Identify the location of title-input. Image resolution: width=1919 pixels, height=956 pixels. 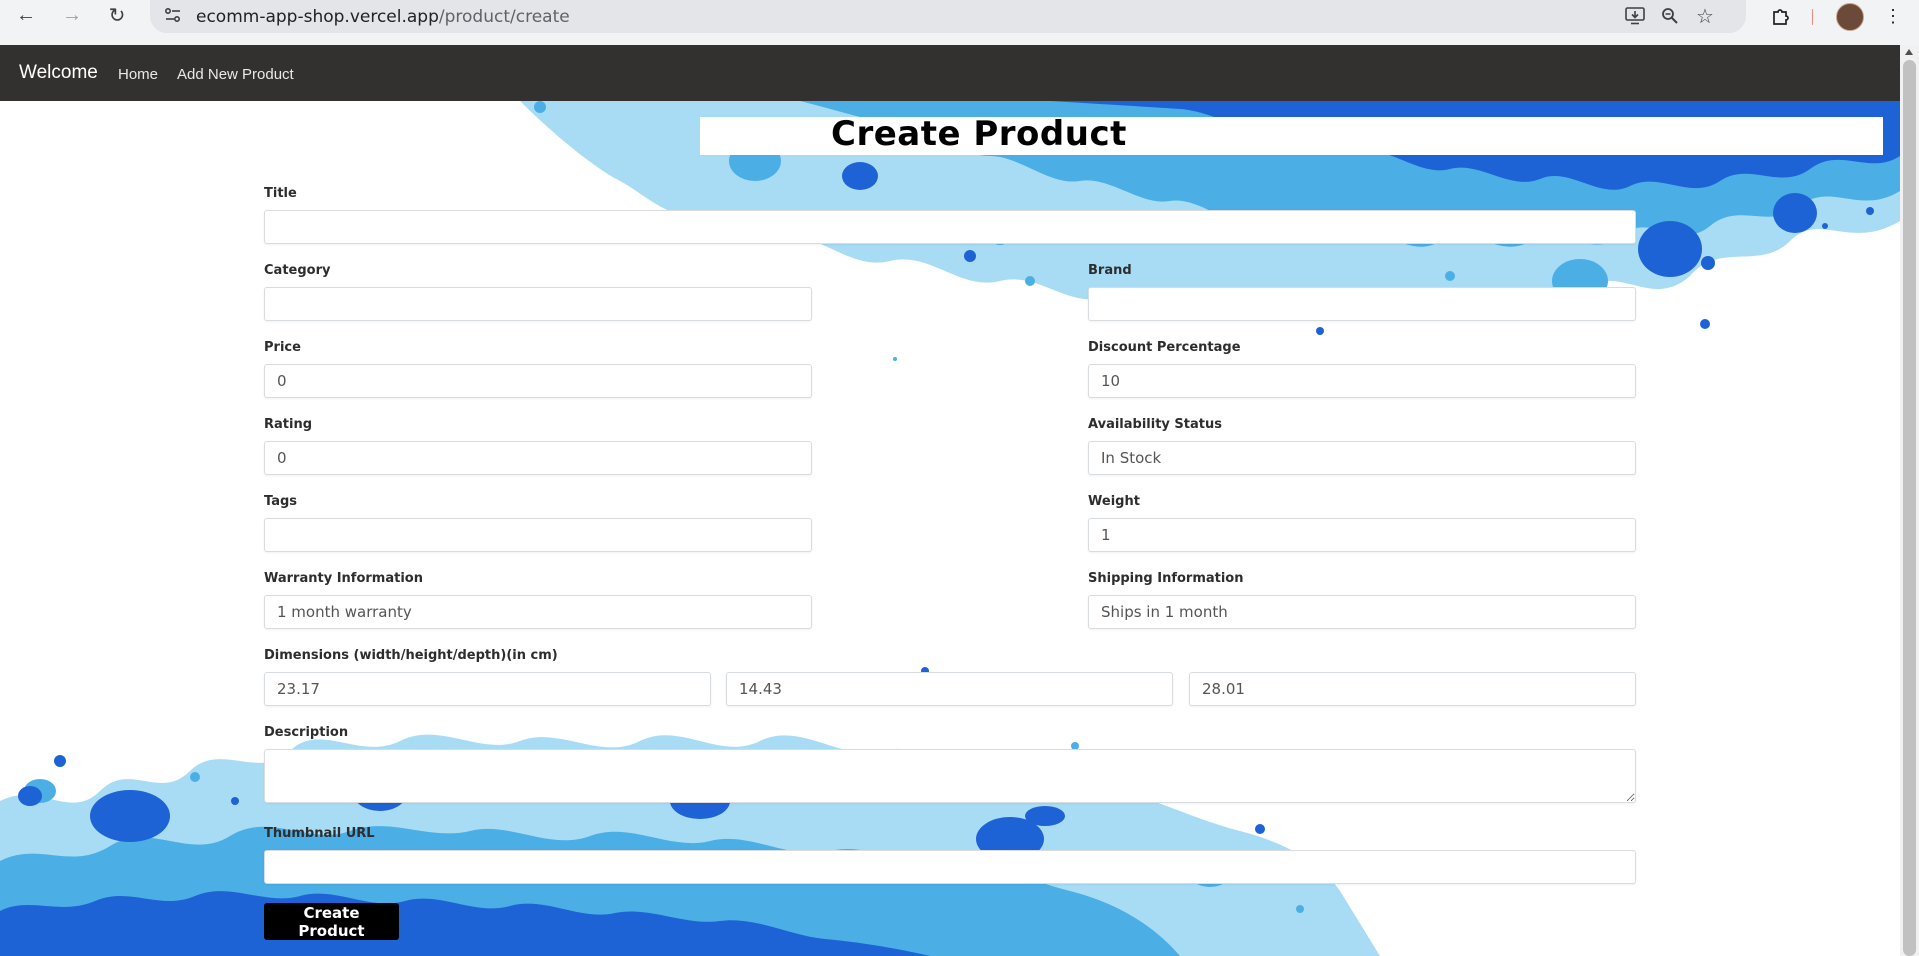
(950, 227).